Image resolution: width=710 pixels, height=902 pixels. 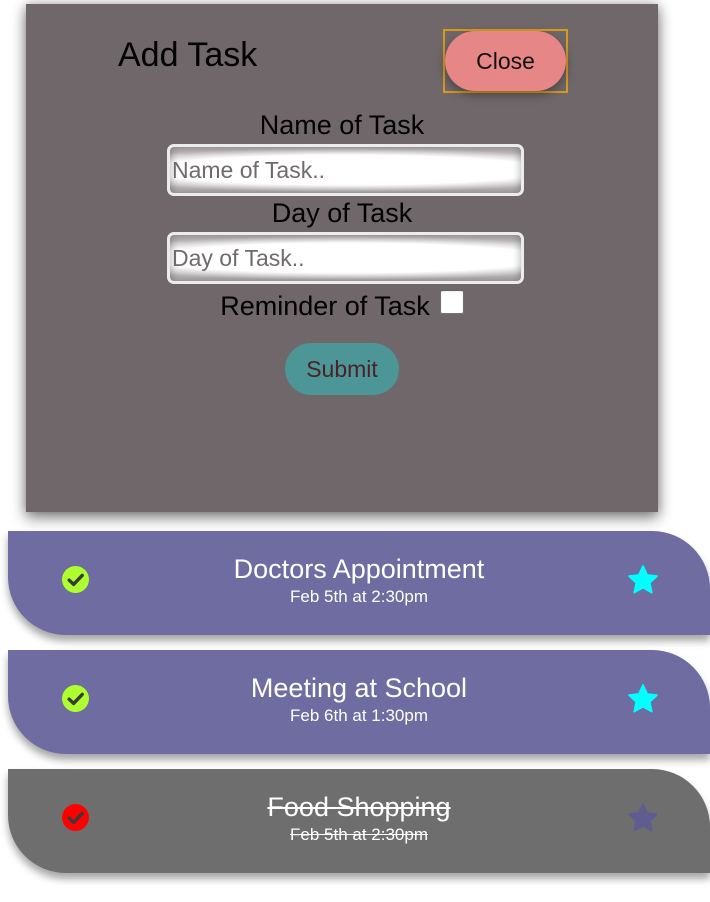 I want to click on close-button: Close, so click(x=505, y=61).